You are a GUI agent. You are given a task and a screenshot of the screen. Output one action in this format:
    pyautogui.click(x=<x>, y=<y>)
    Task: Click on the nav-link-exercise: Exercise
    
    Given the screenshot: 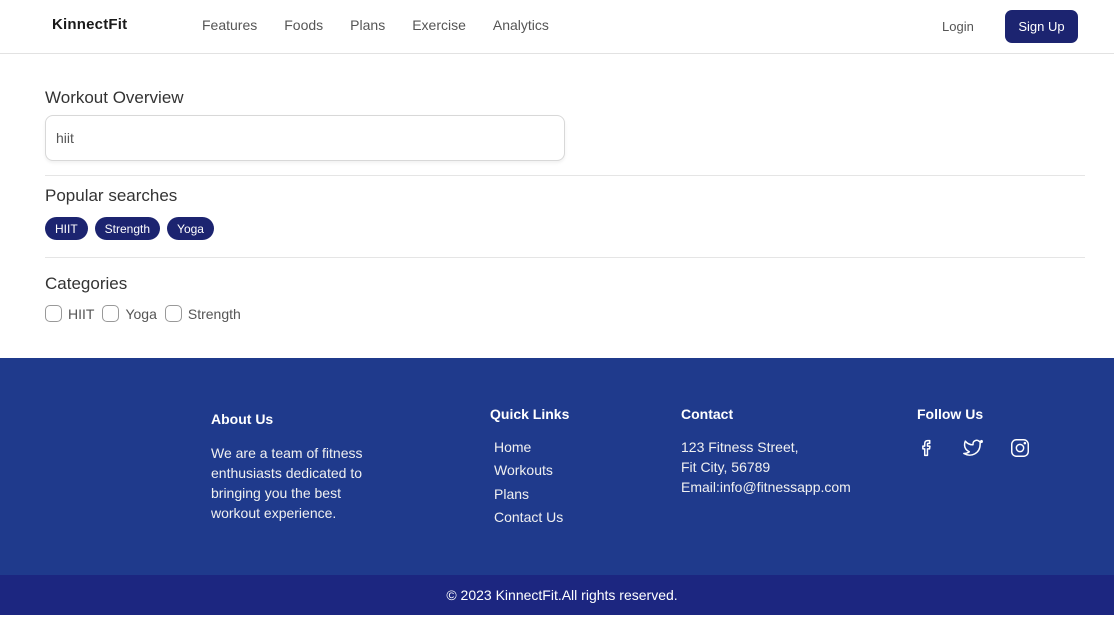 What is the action you would take?
    pyautogui.click(x=439, y=25)
    